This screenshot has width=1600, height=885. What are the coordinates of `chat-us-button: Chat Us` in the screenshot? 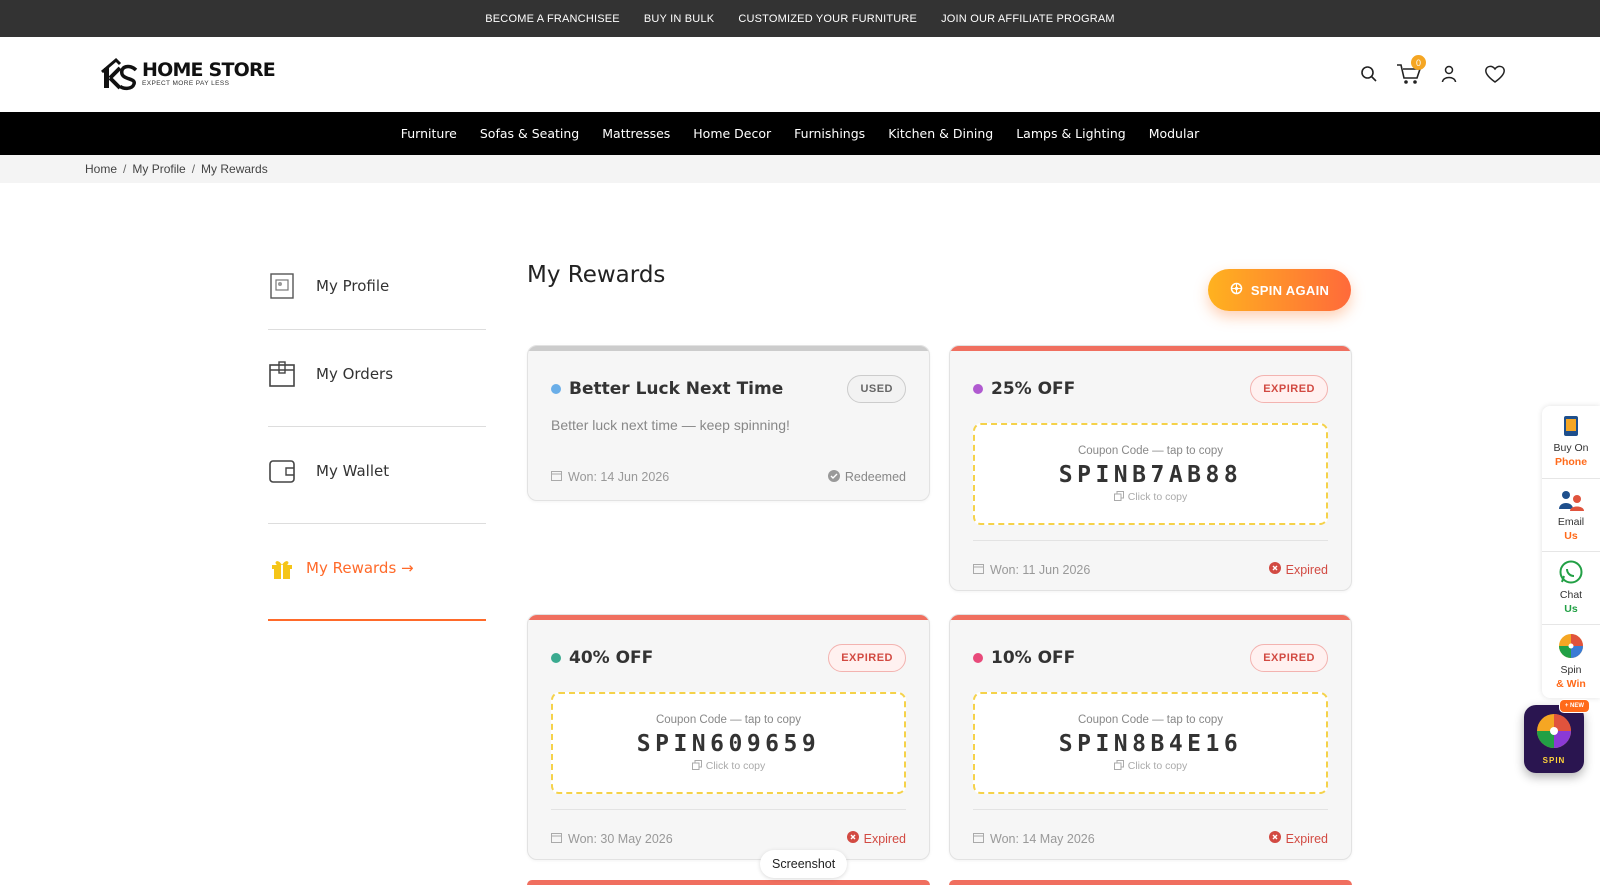 It's located at (1571, 588).